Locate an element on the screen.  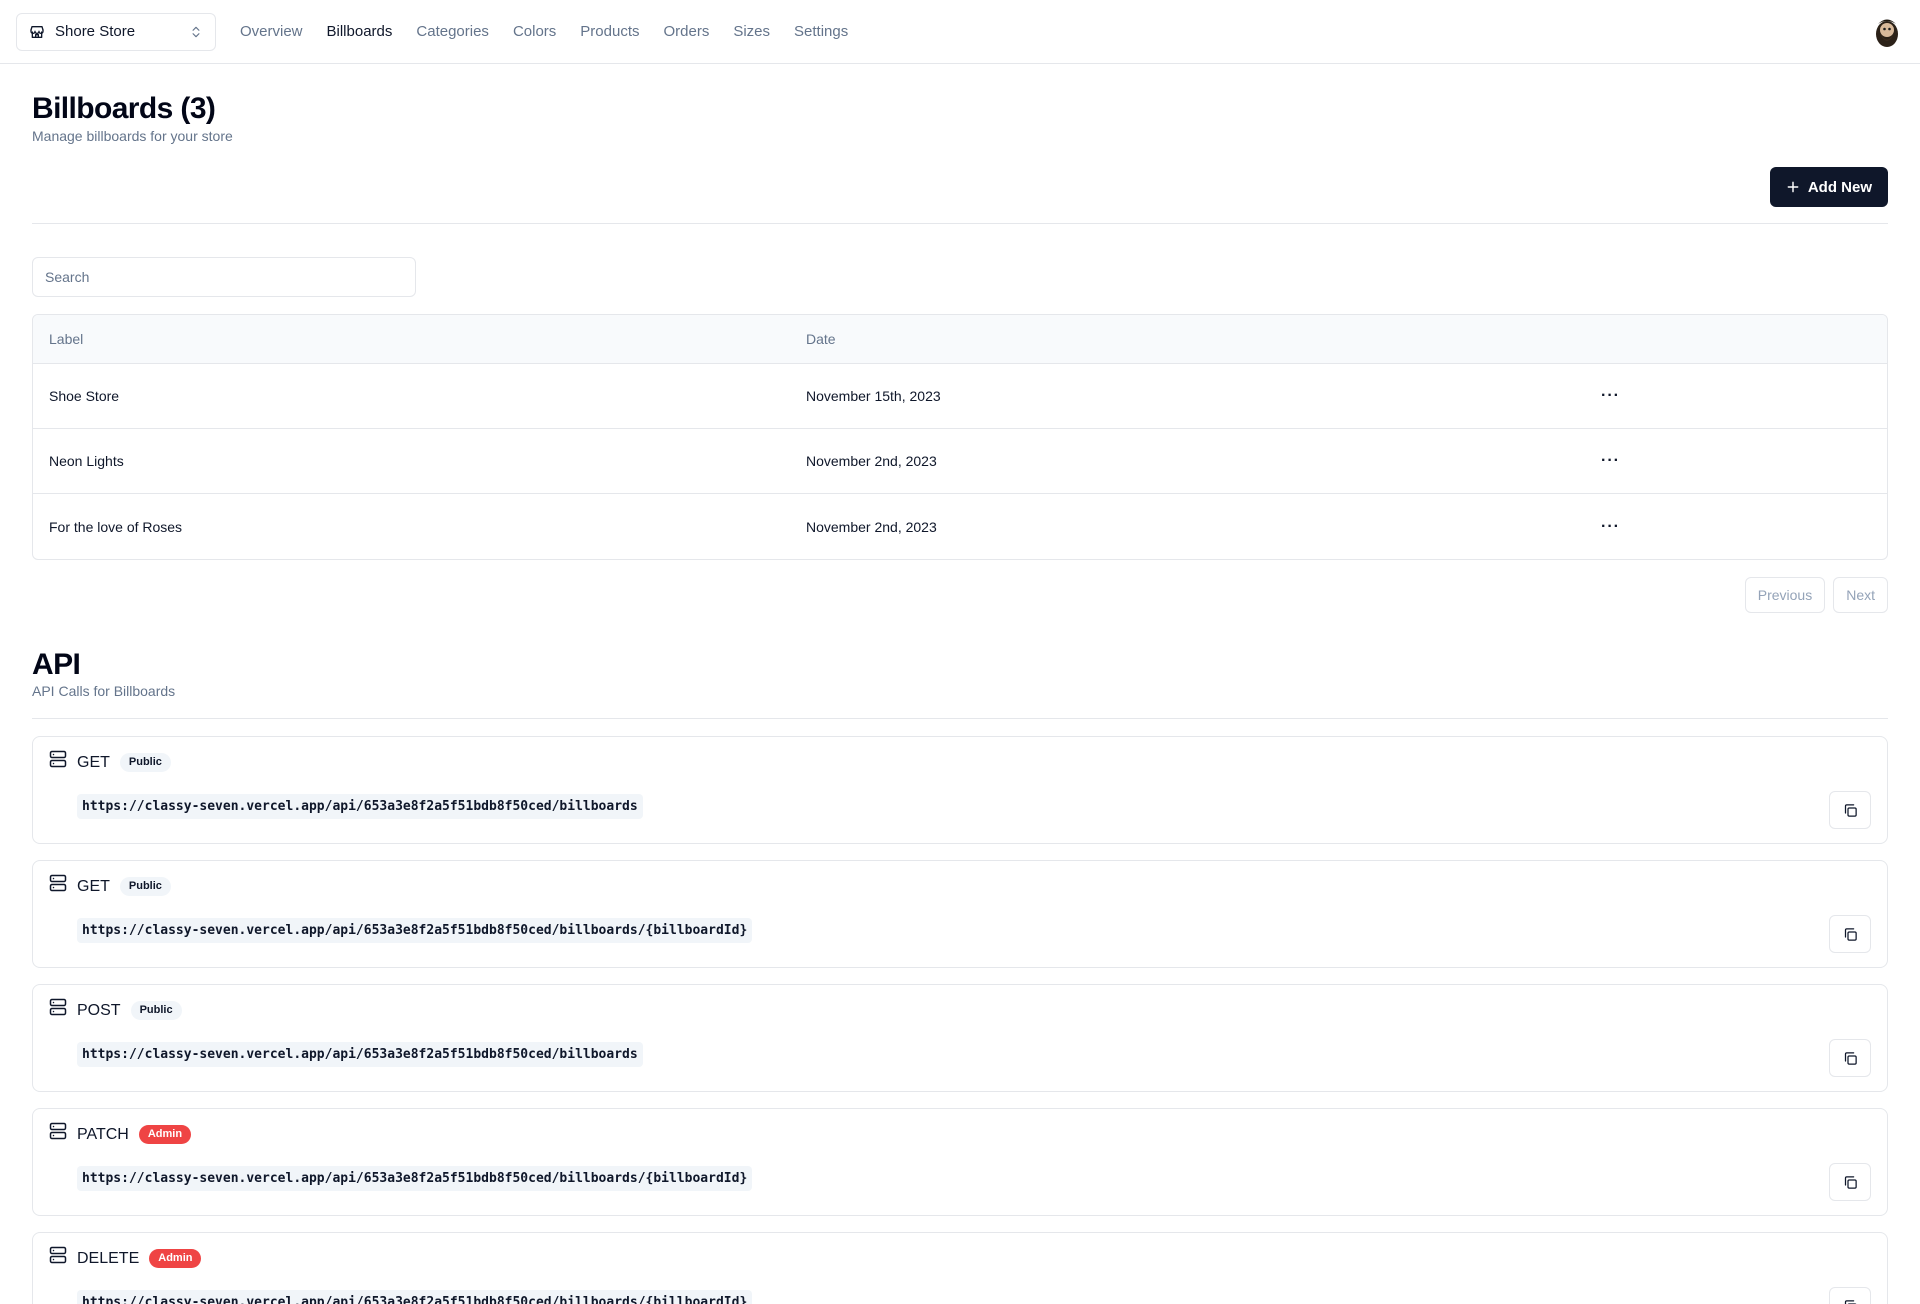
table-header: Label Date is located at coordinates (960, 339).